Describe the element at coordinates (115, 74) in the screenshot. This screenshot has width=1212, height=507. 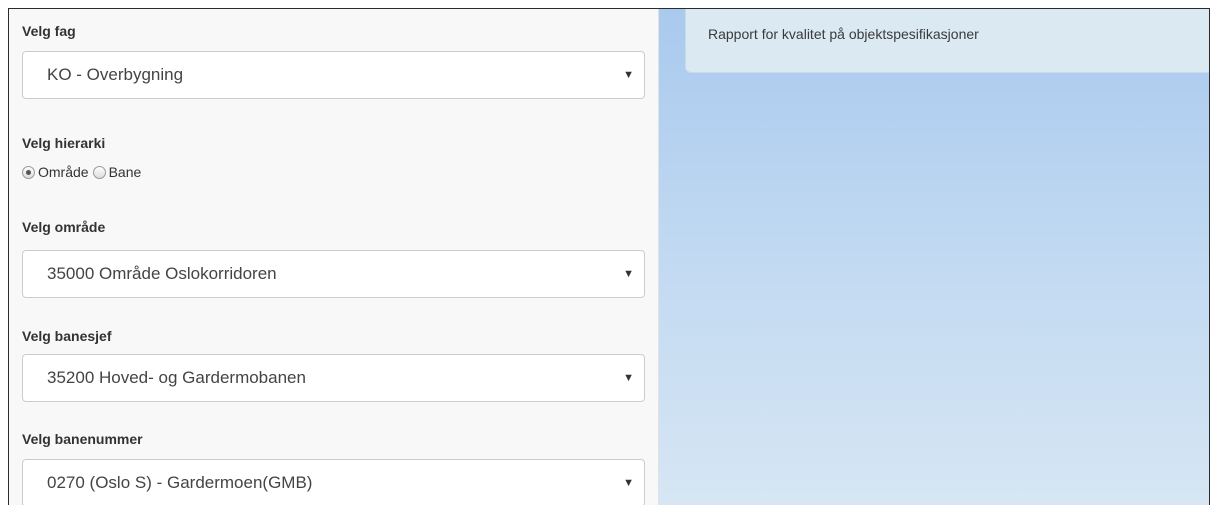
I see `fag-select-value: KO - Overbygning` at that location.